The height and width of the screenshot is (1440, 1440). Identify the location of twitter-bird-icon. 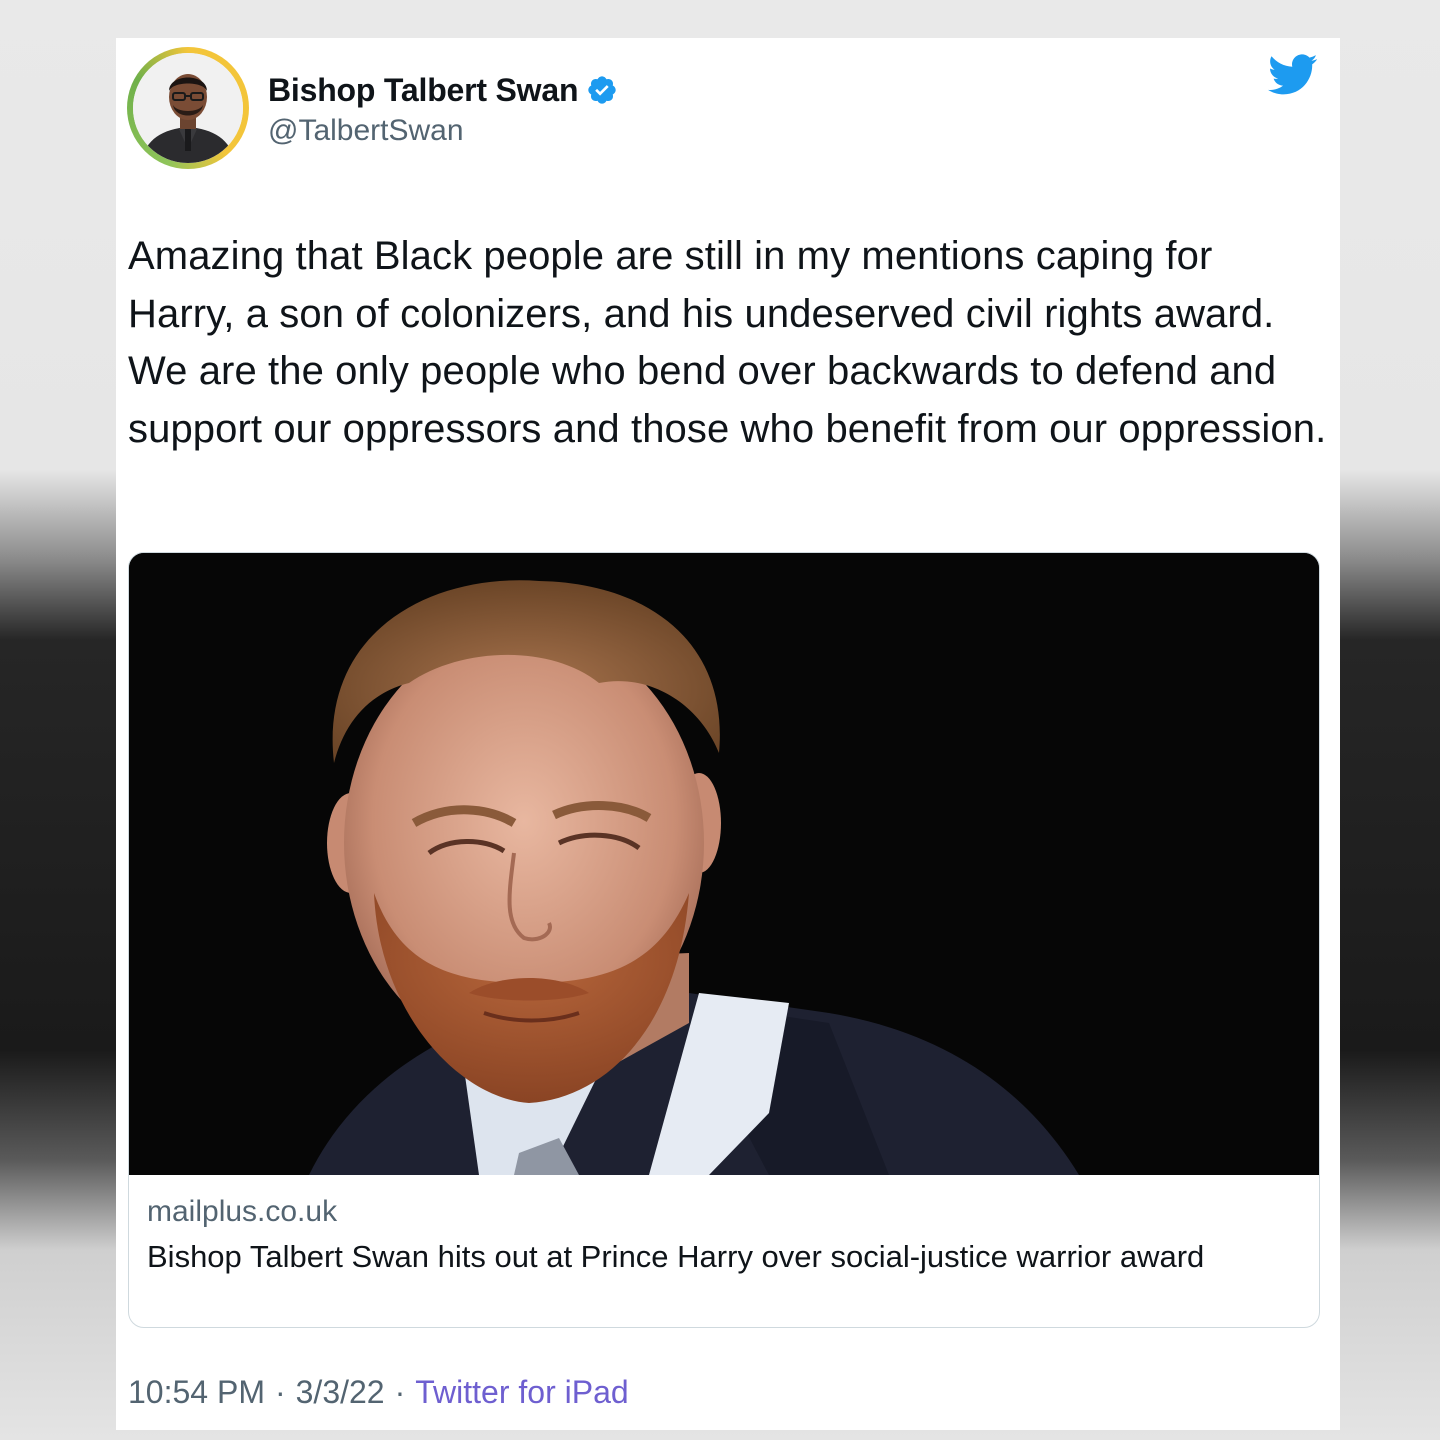
(1293, 75).